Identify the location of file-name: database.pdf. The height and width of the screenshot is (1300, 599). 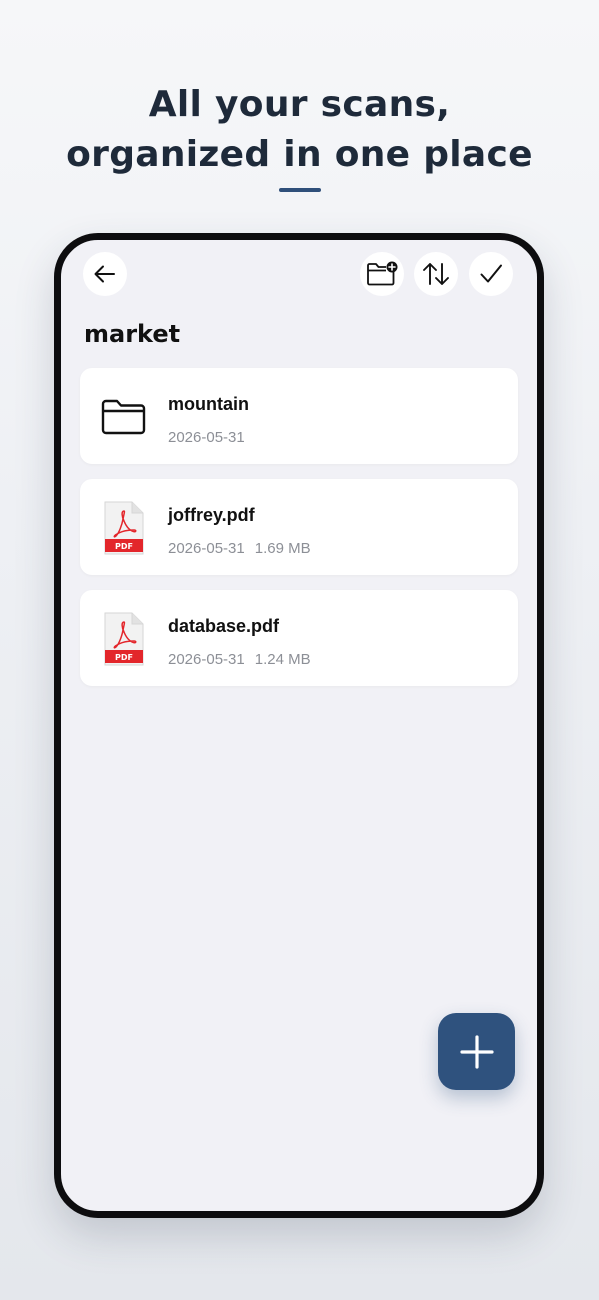
(224, 626).